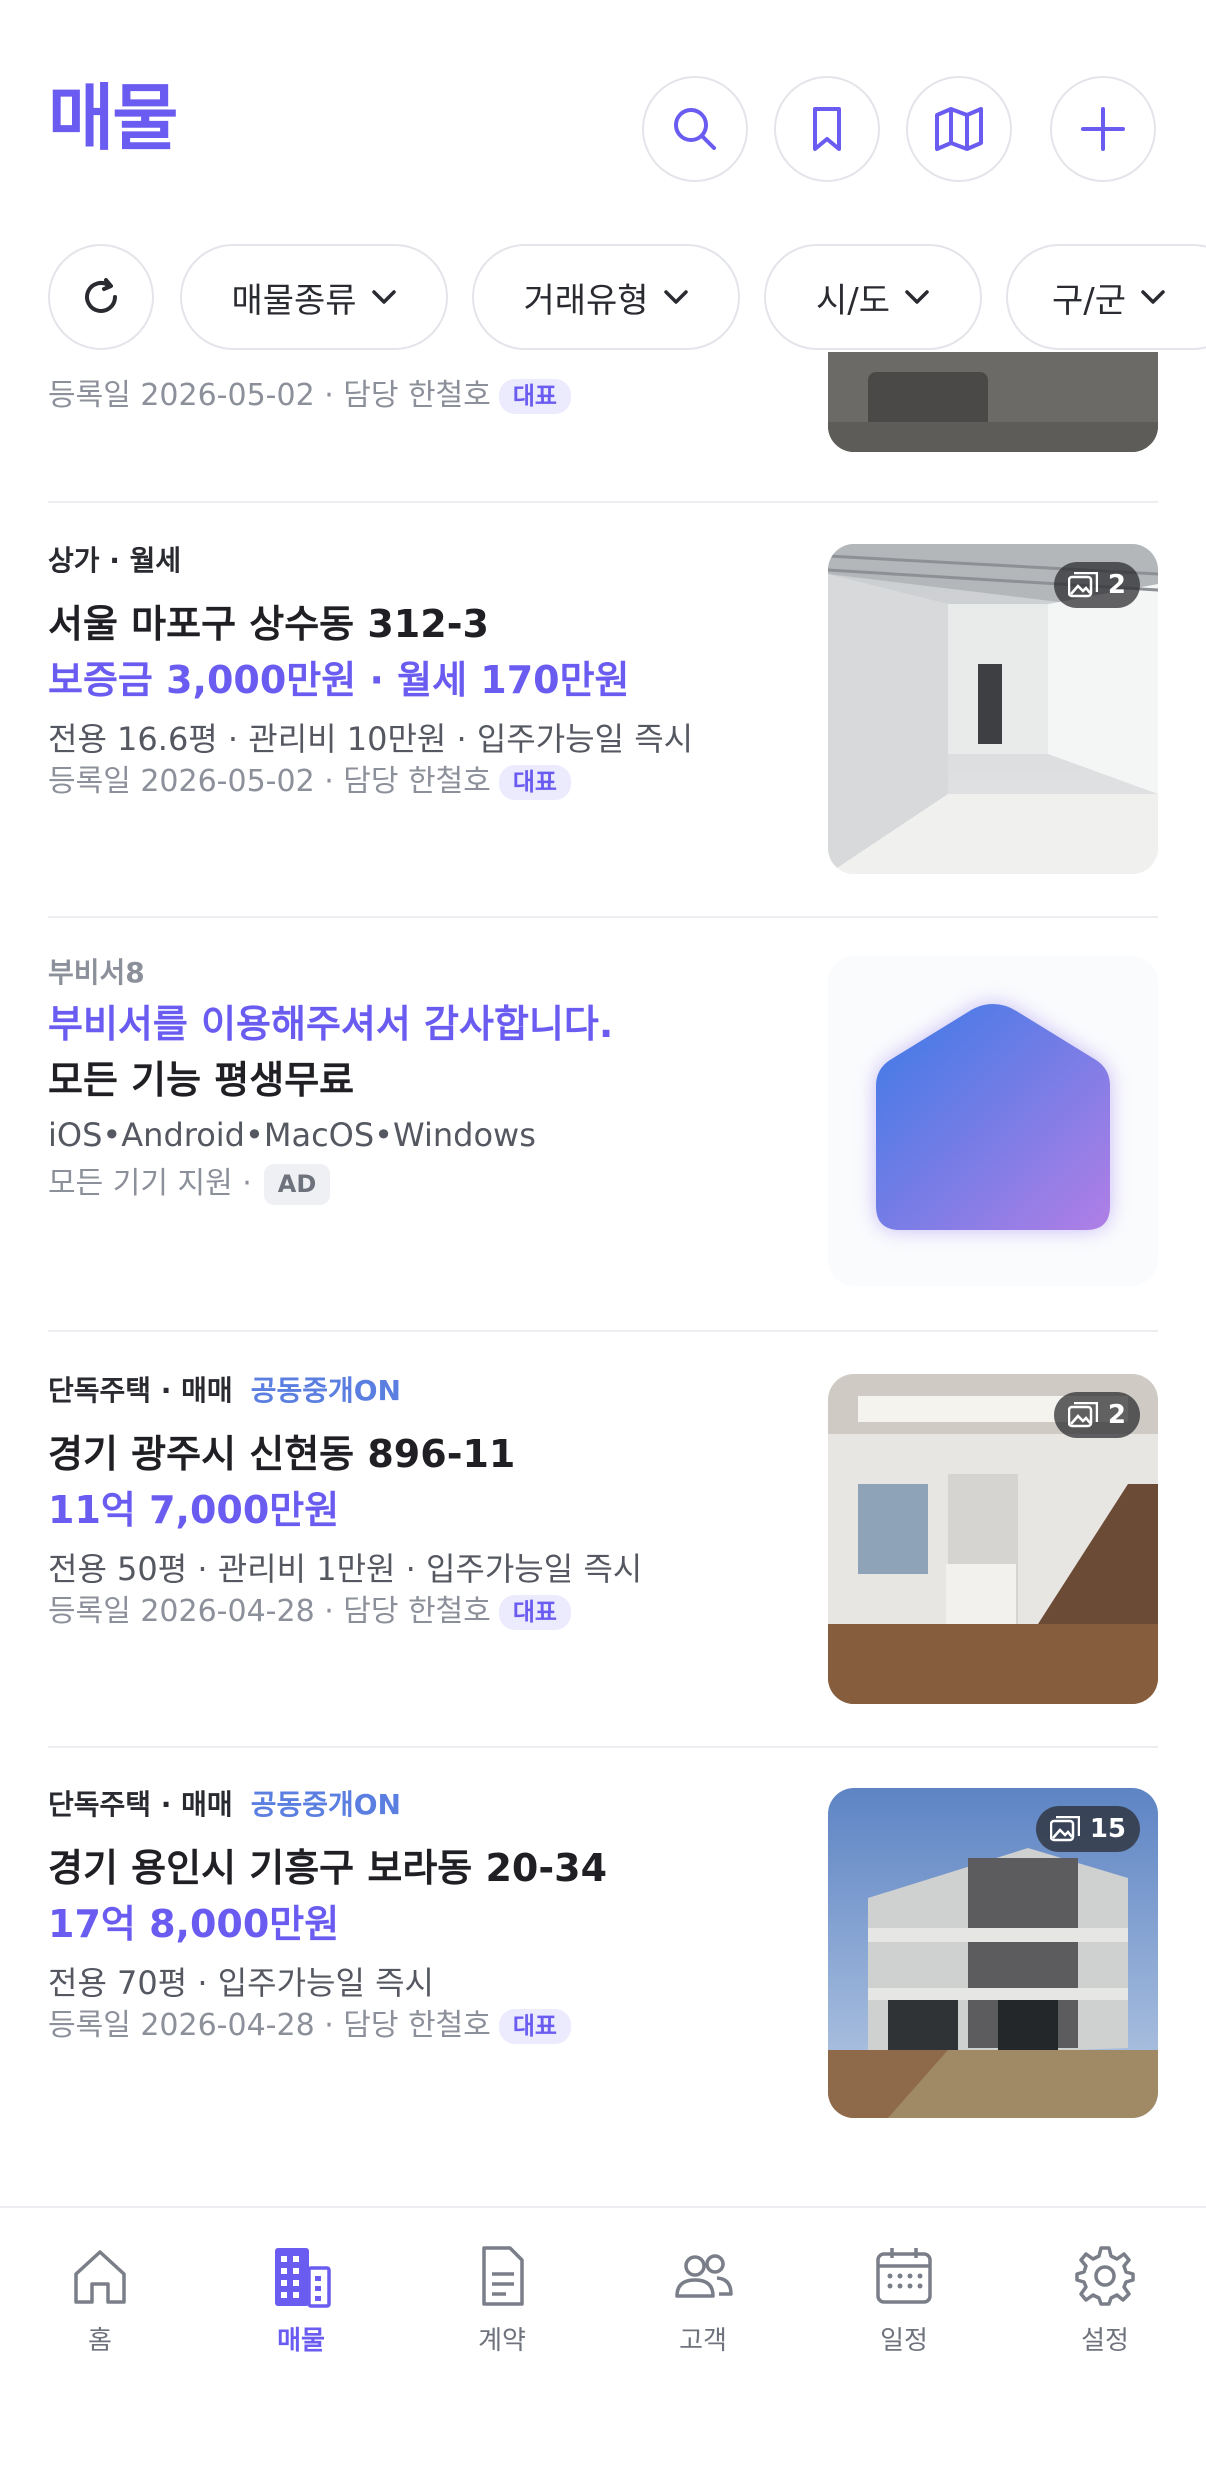 The width and height of the screenshot is (1206, 2488). I want to click on tab-contracts: 계약, so click(502, 2300).